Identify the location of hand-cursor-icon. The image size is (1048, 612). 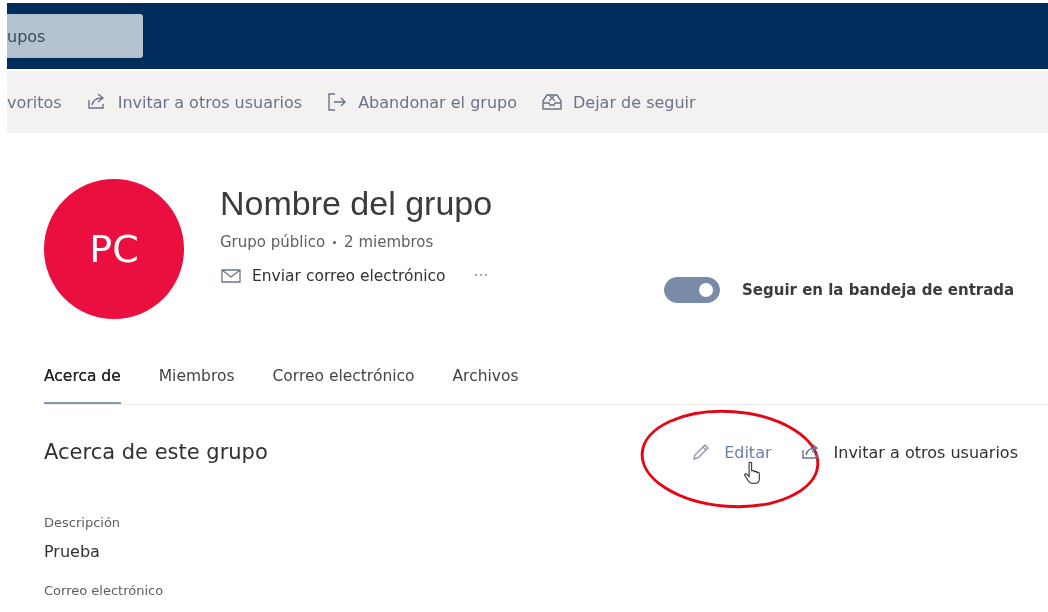
(753, 473).